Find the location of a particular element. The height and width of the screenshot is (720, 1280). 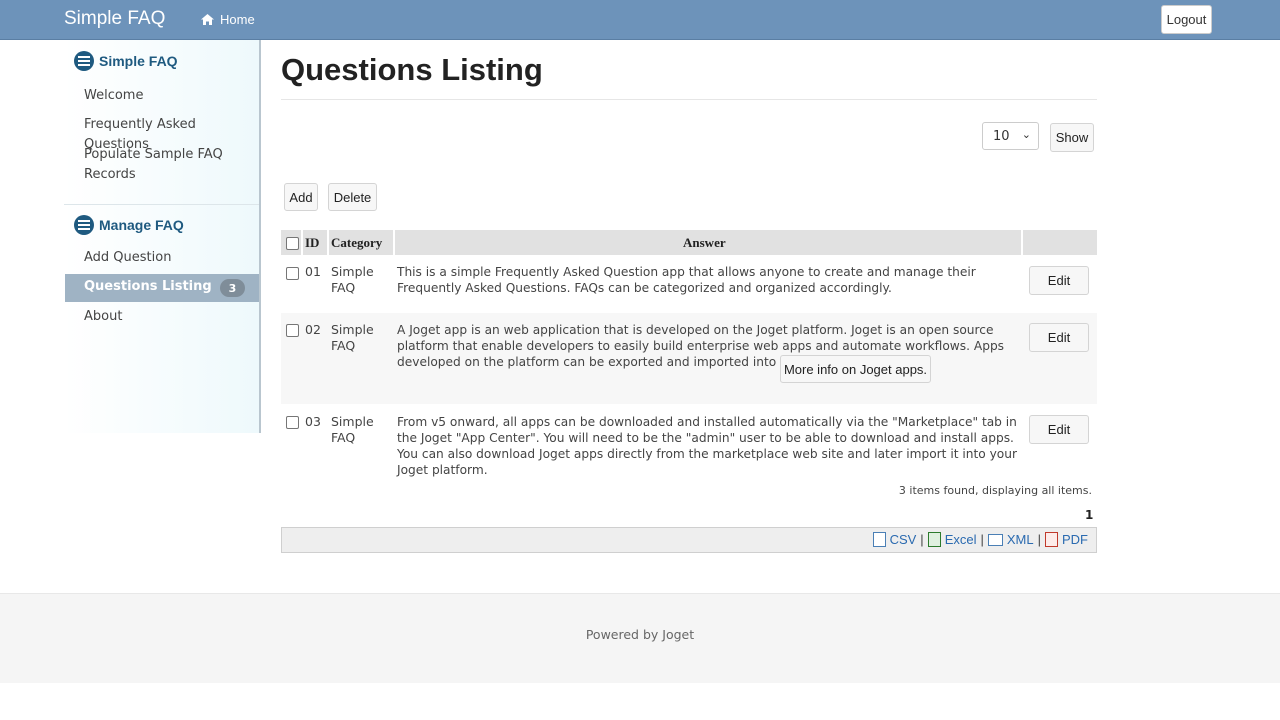

page-size-select: 10 ⌄ is located at coordinates (1010, 136).